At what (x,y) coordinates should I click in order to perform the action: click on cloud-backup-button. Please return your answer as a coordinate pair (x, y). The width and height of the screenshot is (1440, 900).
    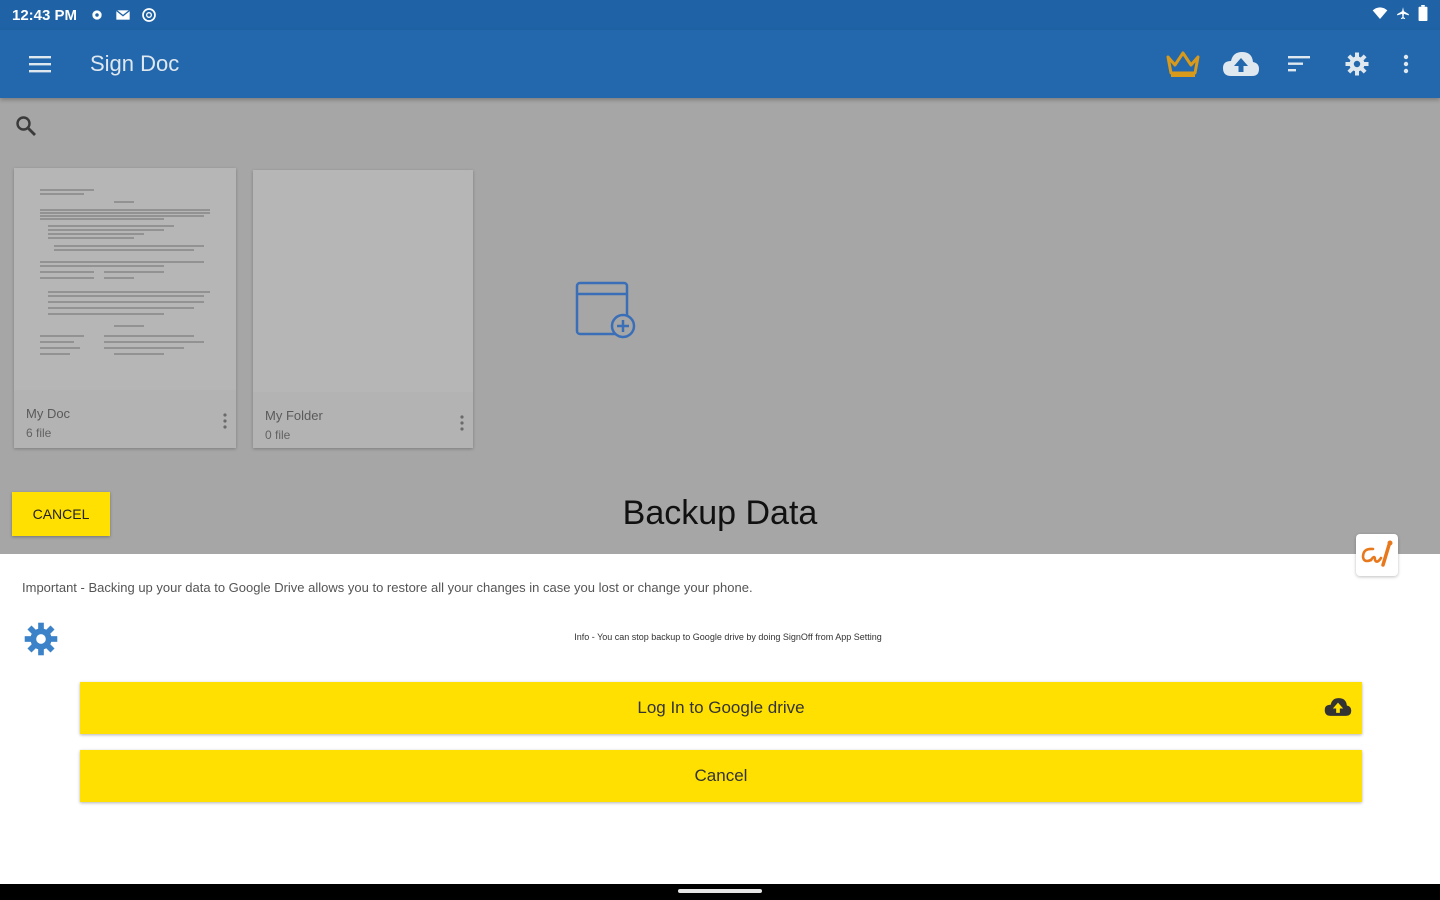
    Looking at the image, I should click on (1241, 64).